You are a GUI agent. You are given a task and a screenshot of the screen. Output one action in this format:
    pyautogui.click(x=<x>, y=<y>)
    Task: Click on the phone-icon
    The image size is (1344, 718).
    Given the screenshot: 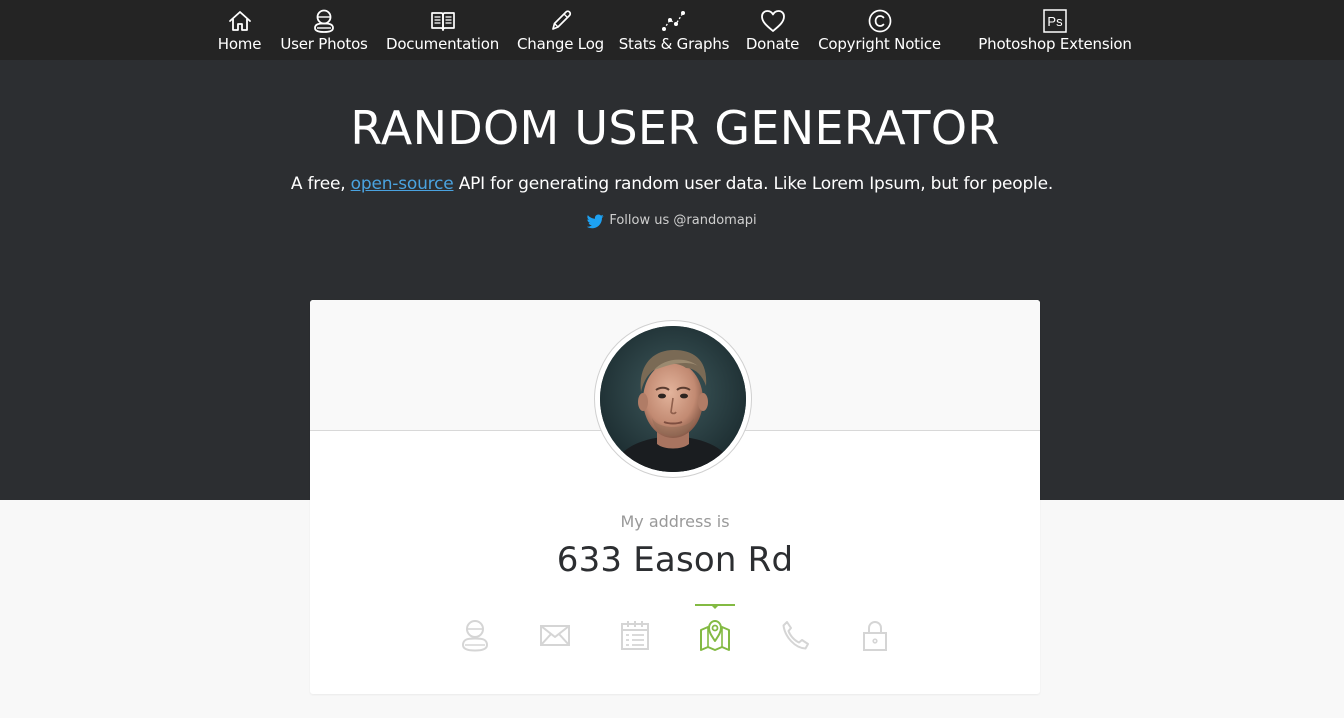 What is the action you would take?
    pyautogui.click(x=795, y=635)
    